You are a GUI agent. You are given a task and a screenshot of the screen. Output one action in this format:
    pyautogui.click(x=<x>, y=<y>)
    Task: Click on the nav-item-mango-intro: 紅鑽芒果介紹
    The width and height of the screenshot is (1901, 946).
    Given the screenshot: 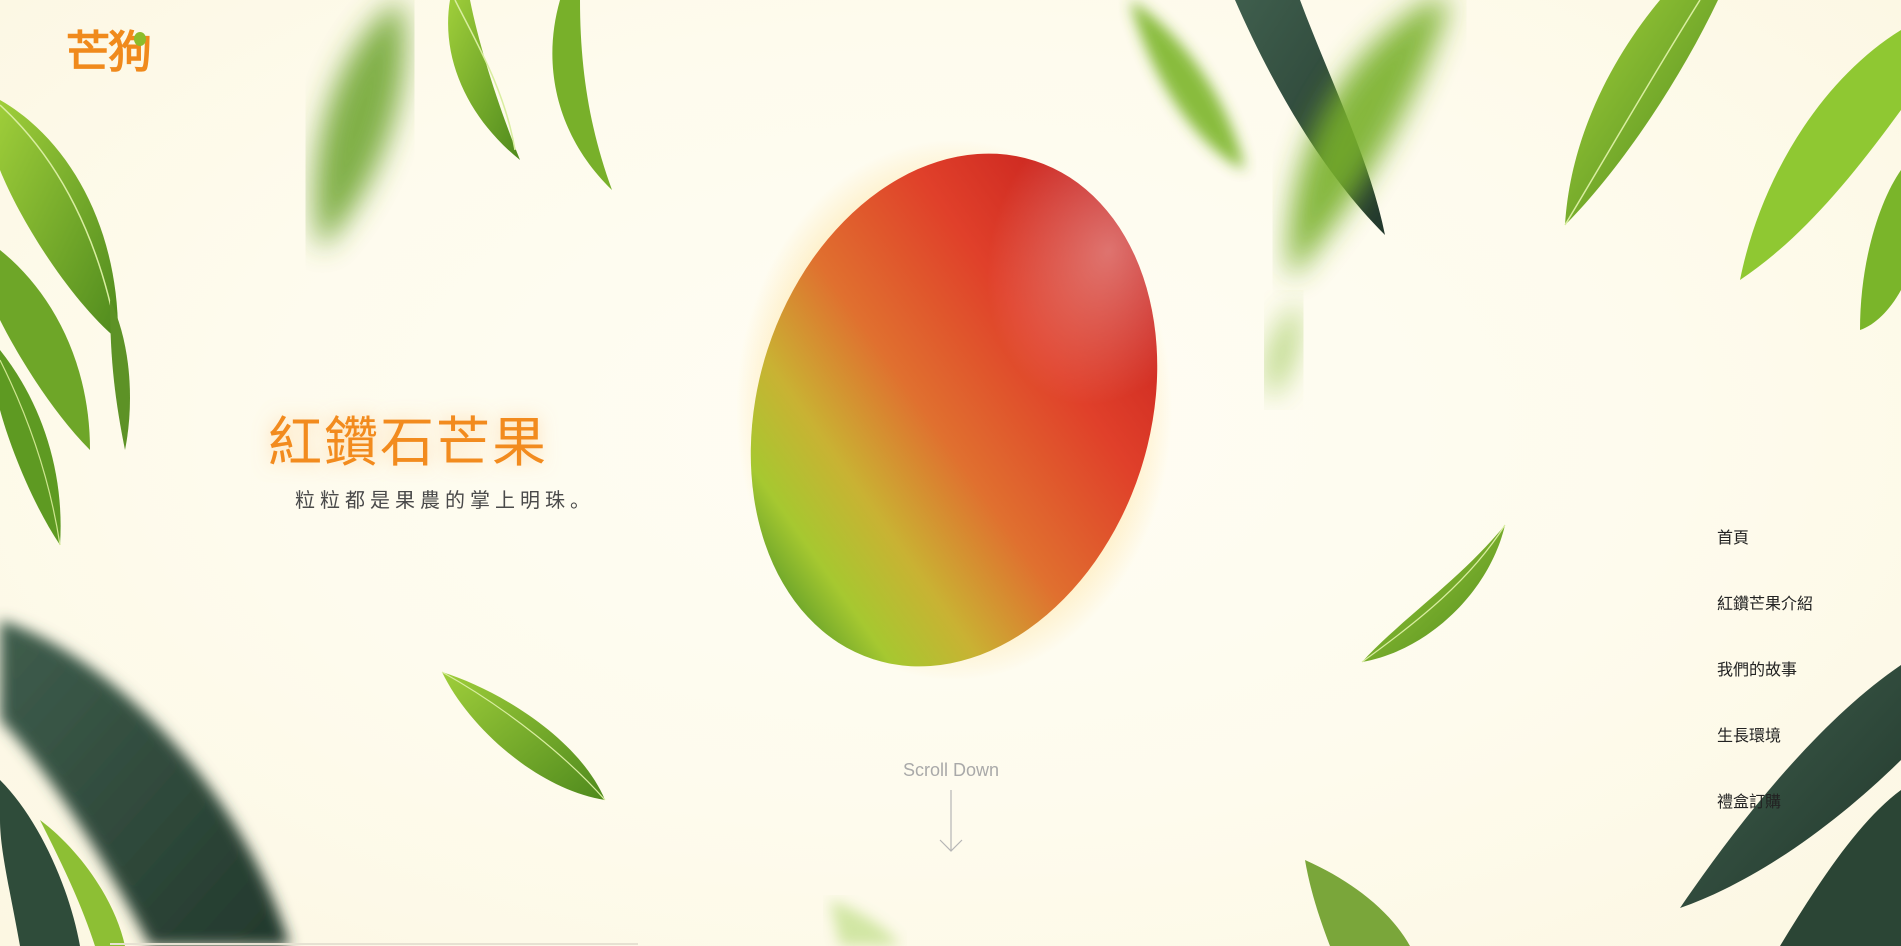 What is the action you would take?
    pyautogui.click(x=1787, y=623)
    